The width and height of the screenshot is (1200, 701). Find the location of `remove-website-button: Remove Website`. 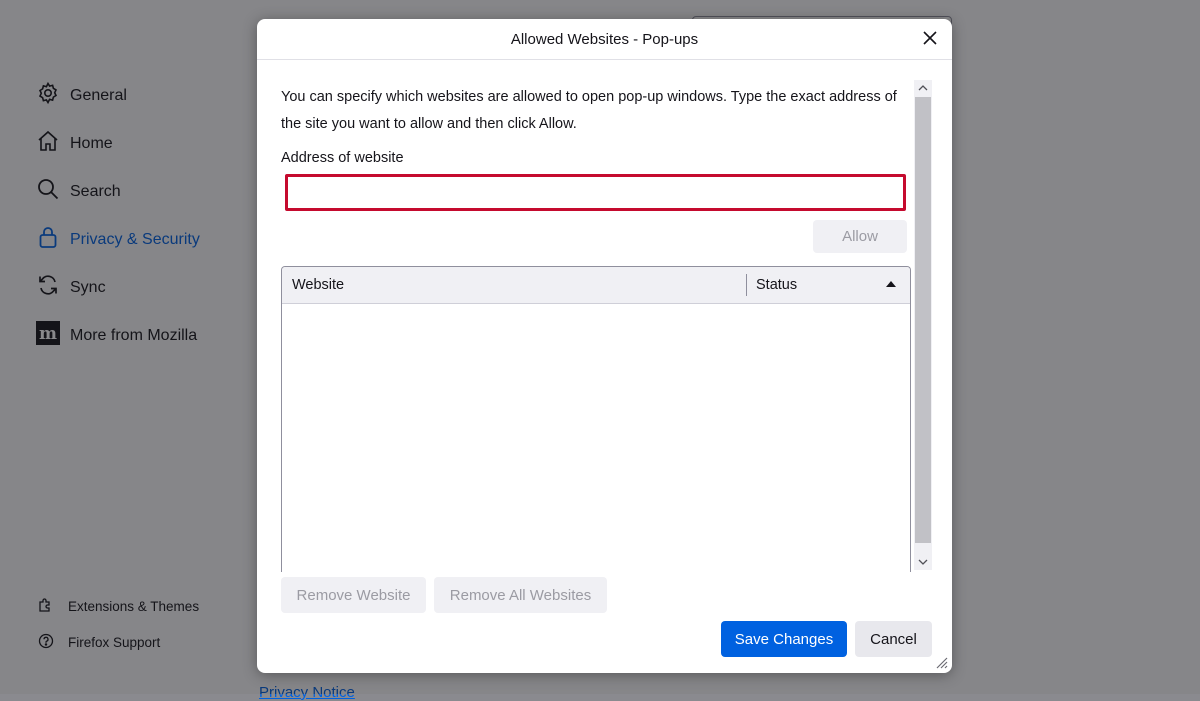

remove-website-button: Remove Website is located at coordinates (353, 595).